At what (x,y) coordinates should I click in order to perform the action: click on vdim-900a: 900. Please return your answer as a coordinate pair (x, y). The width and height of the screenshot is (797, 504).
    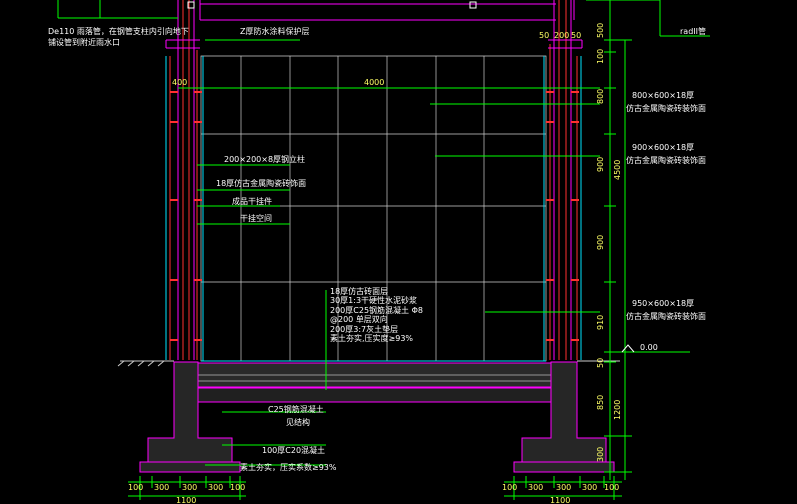
    Looking at the image, I should click on (600, 164).